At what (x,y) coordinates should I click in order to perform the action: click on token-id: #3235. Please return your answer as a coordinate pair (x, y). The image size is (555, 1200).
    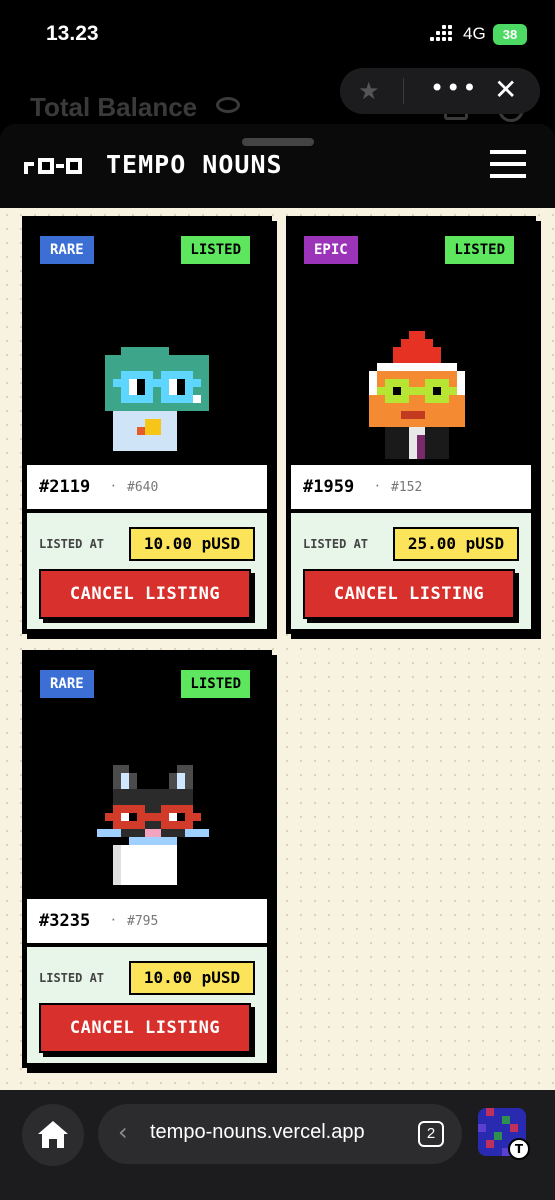
    Looking at the image, I should click on (65, 921).